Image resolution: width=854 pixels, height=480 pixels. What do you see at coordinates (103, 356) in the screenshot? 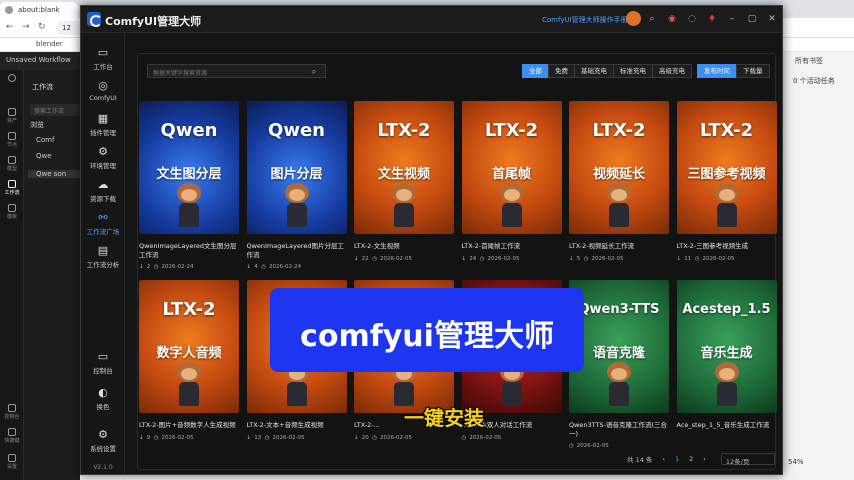
I see `console-icon: ▭` at bounding box center [103, 356].